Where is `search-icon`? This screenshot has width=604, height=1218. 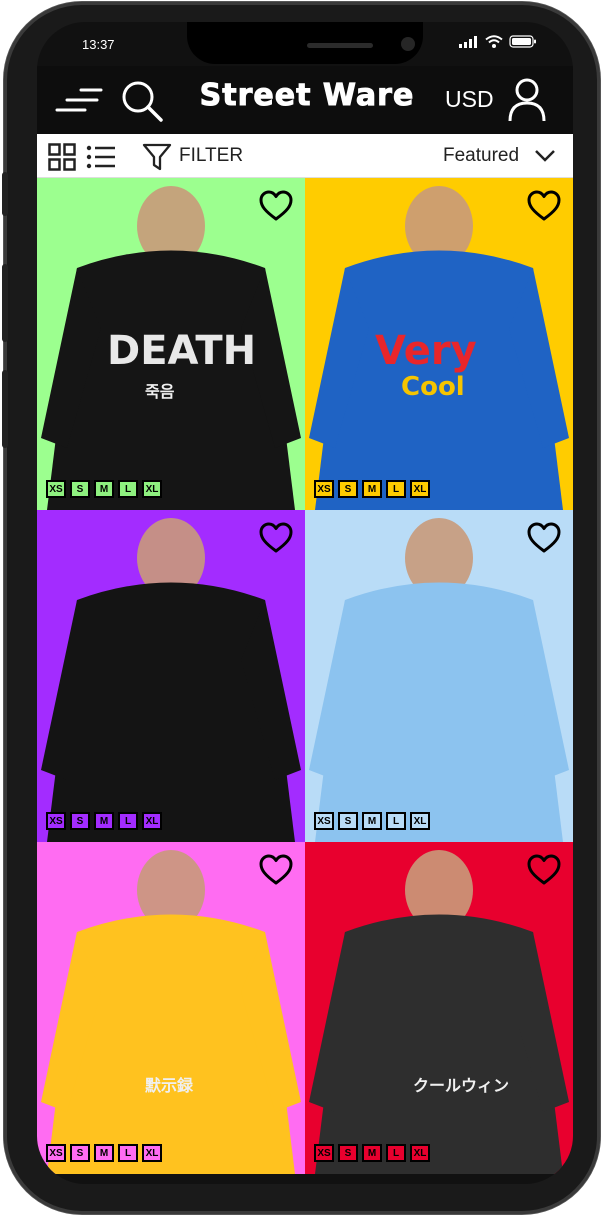 search-icon is located at coordinates (142, 101).